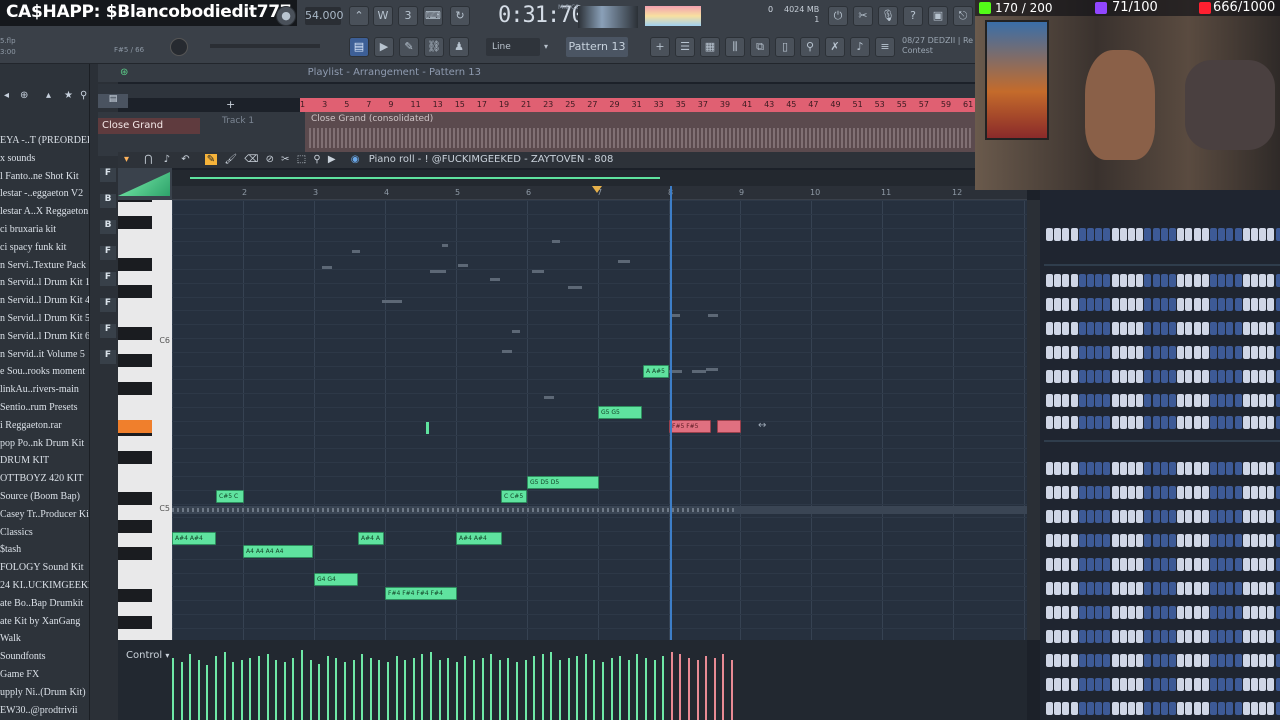 Image resolution: width=1280 pixels, height=720 pixels. I want to click on note: A4 A4 A4 A4, so click(278, 551).